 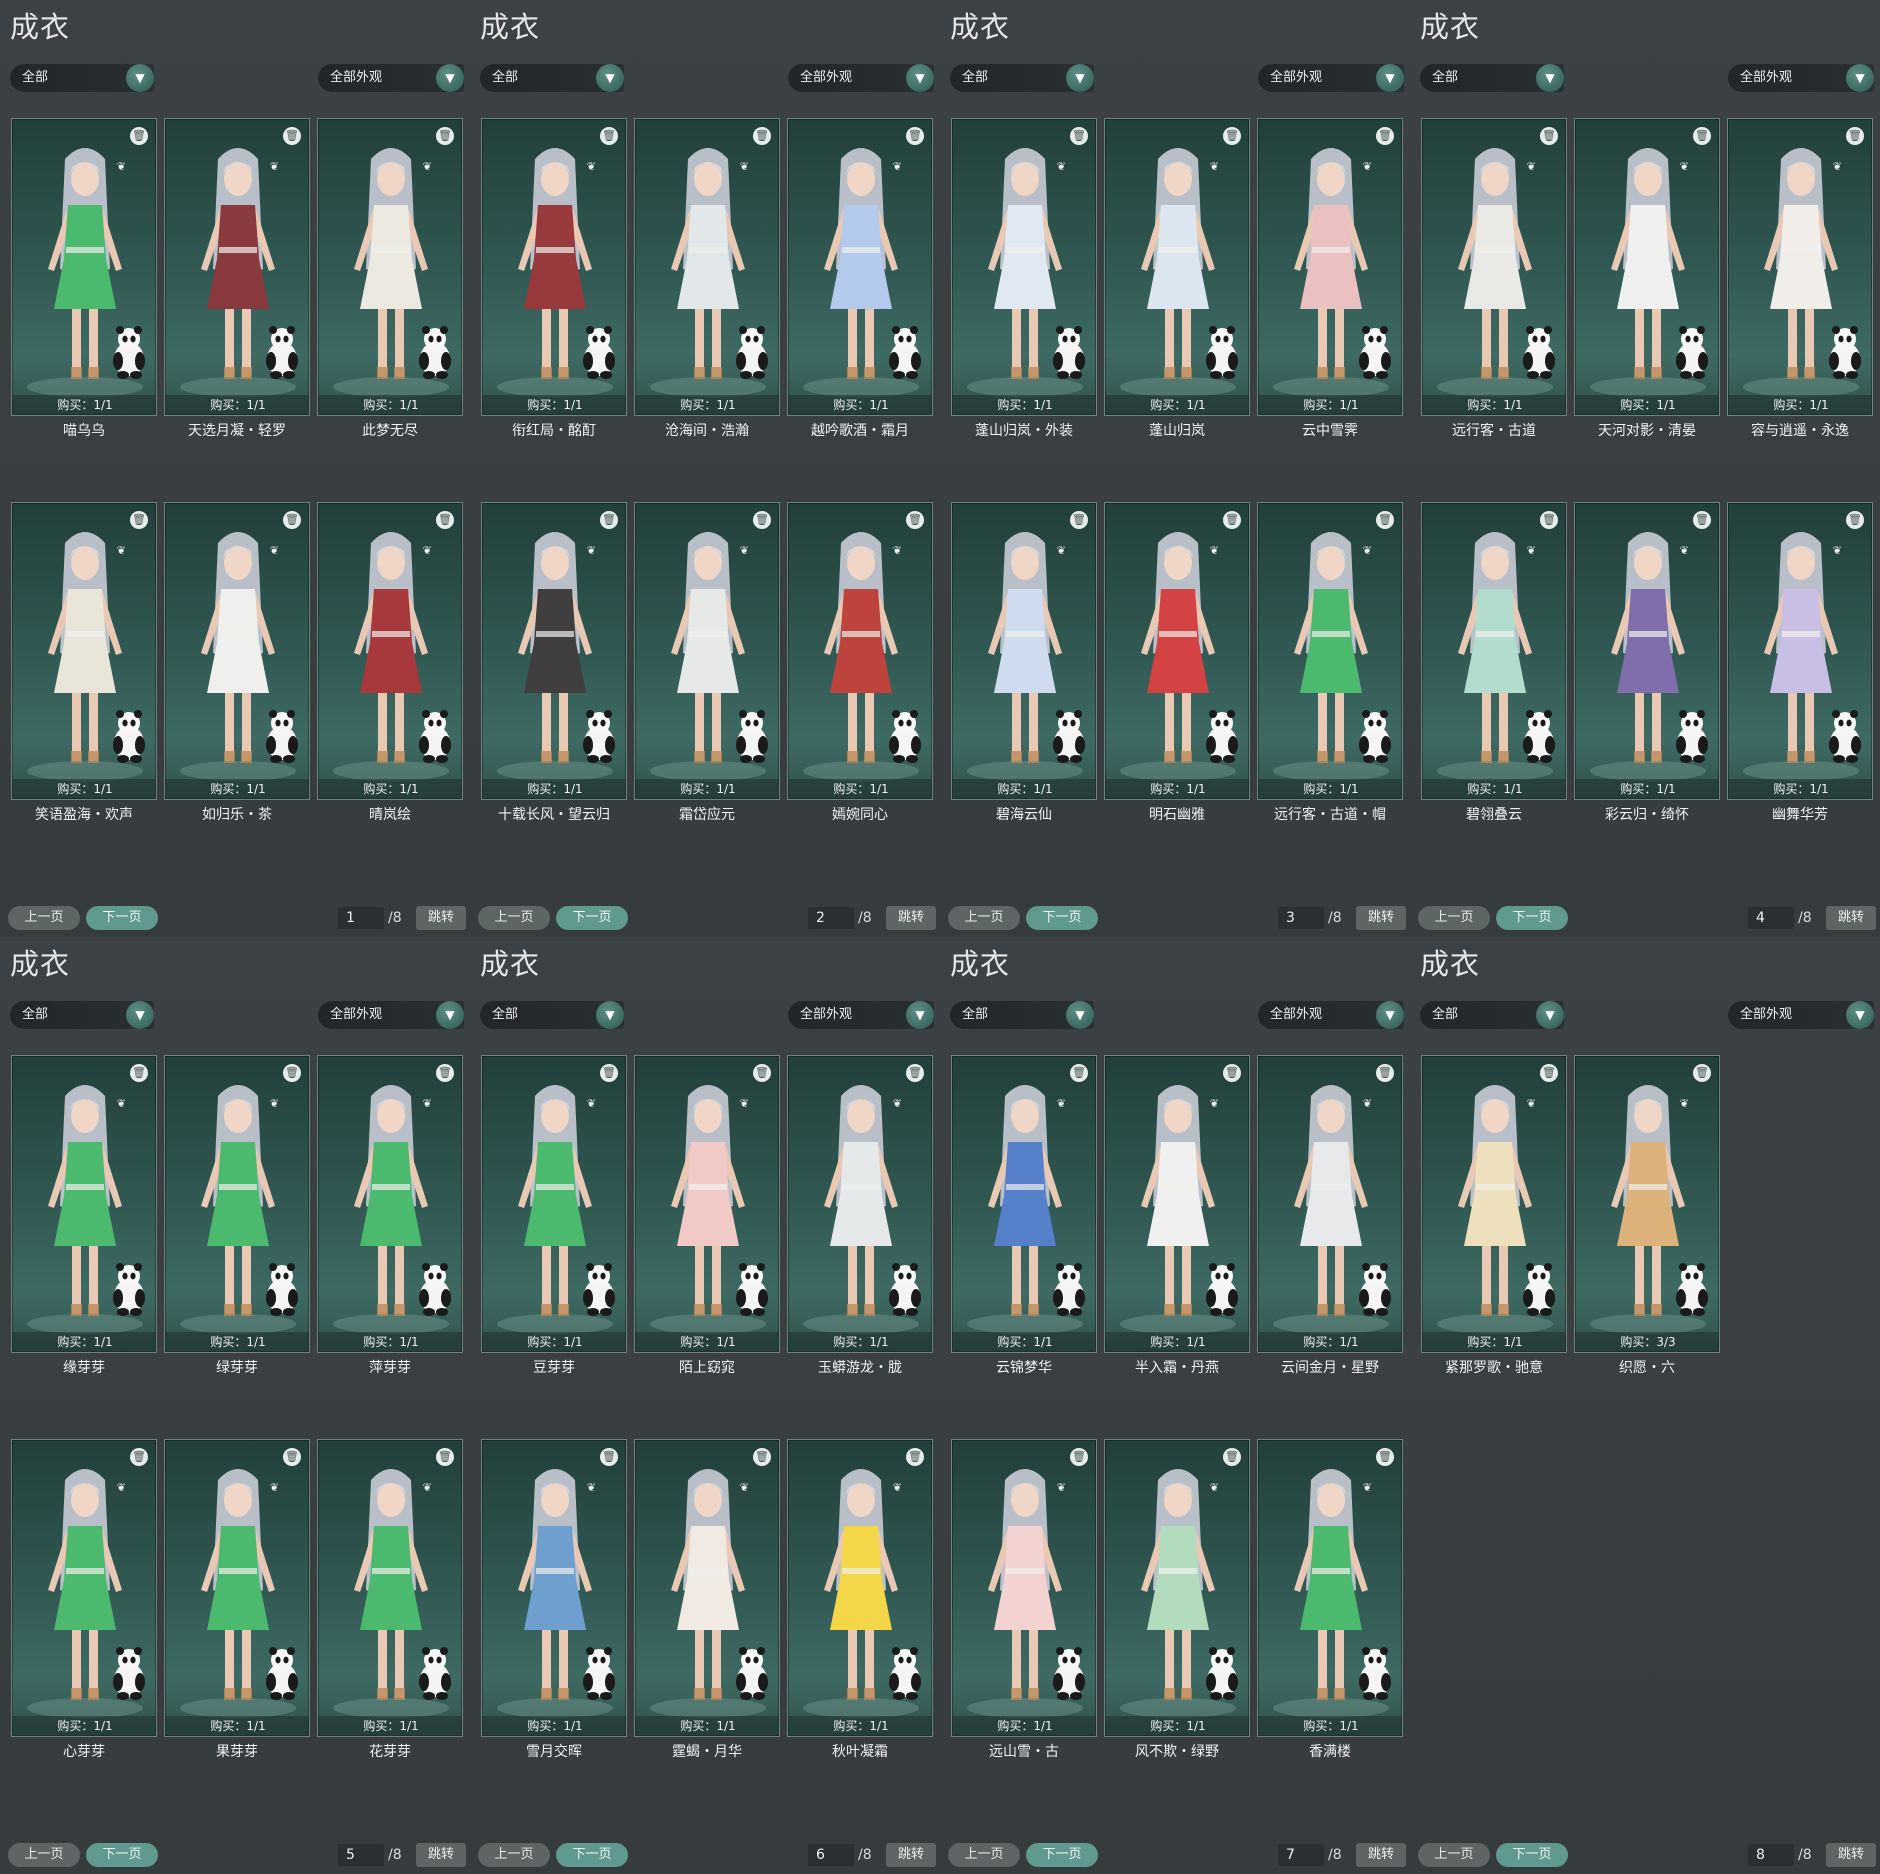 I want to click on page-number-input: 3, so click(x=1301, y=918).